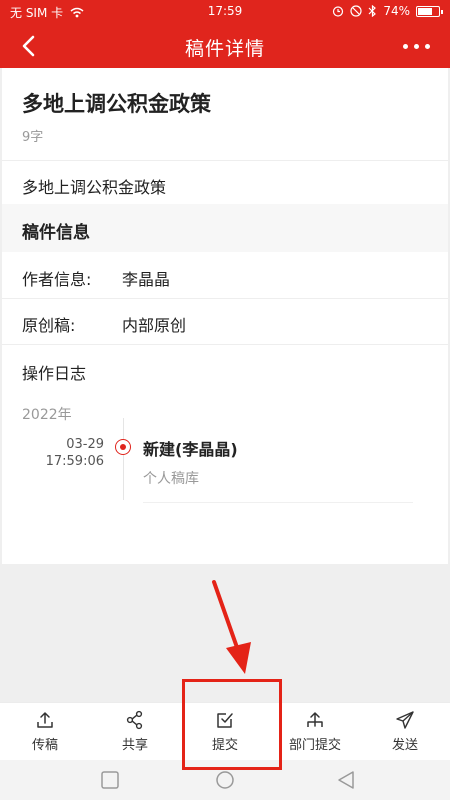 This screenshot has width=450, height=800. Describe the element at coordinates (134, 720) in the screenshot. I see `share-icon` at that location.